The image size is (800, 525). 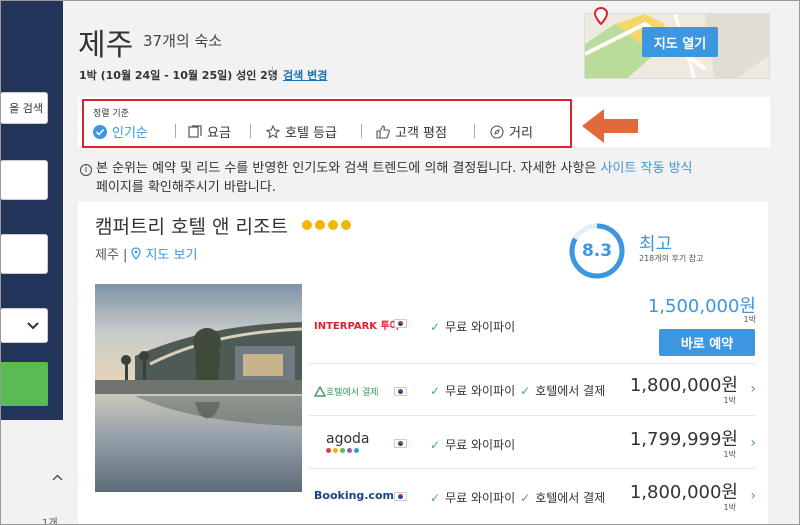 I want to click on hotel-pay-icon, so click(x=320, y=391).